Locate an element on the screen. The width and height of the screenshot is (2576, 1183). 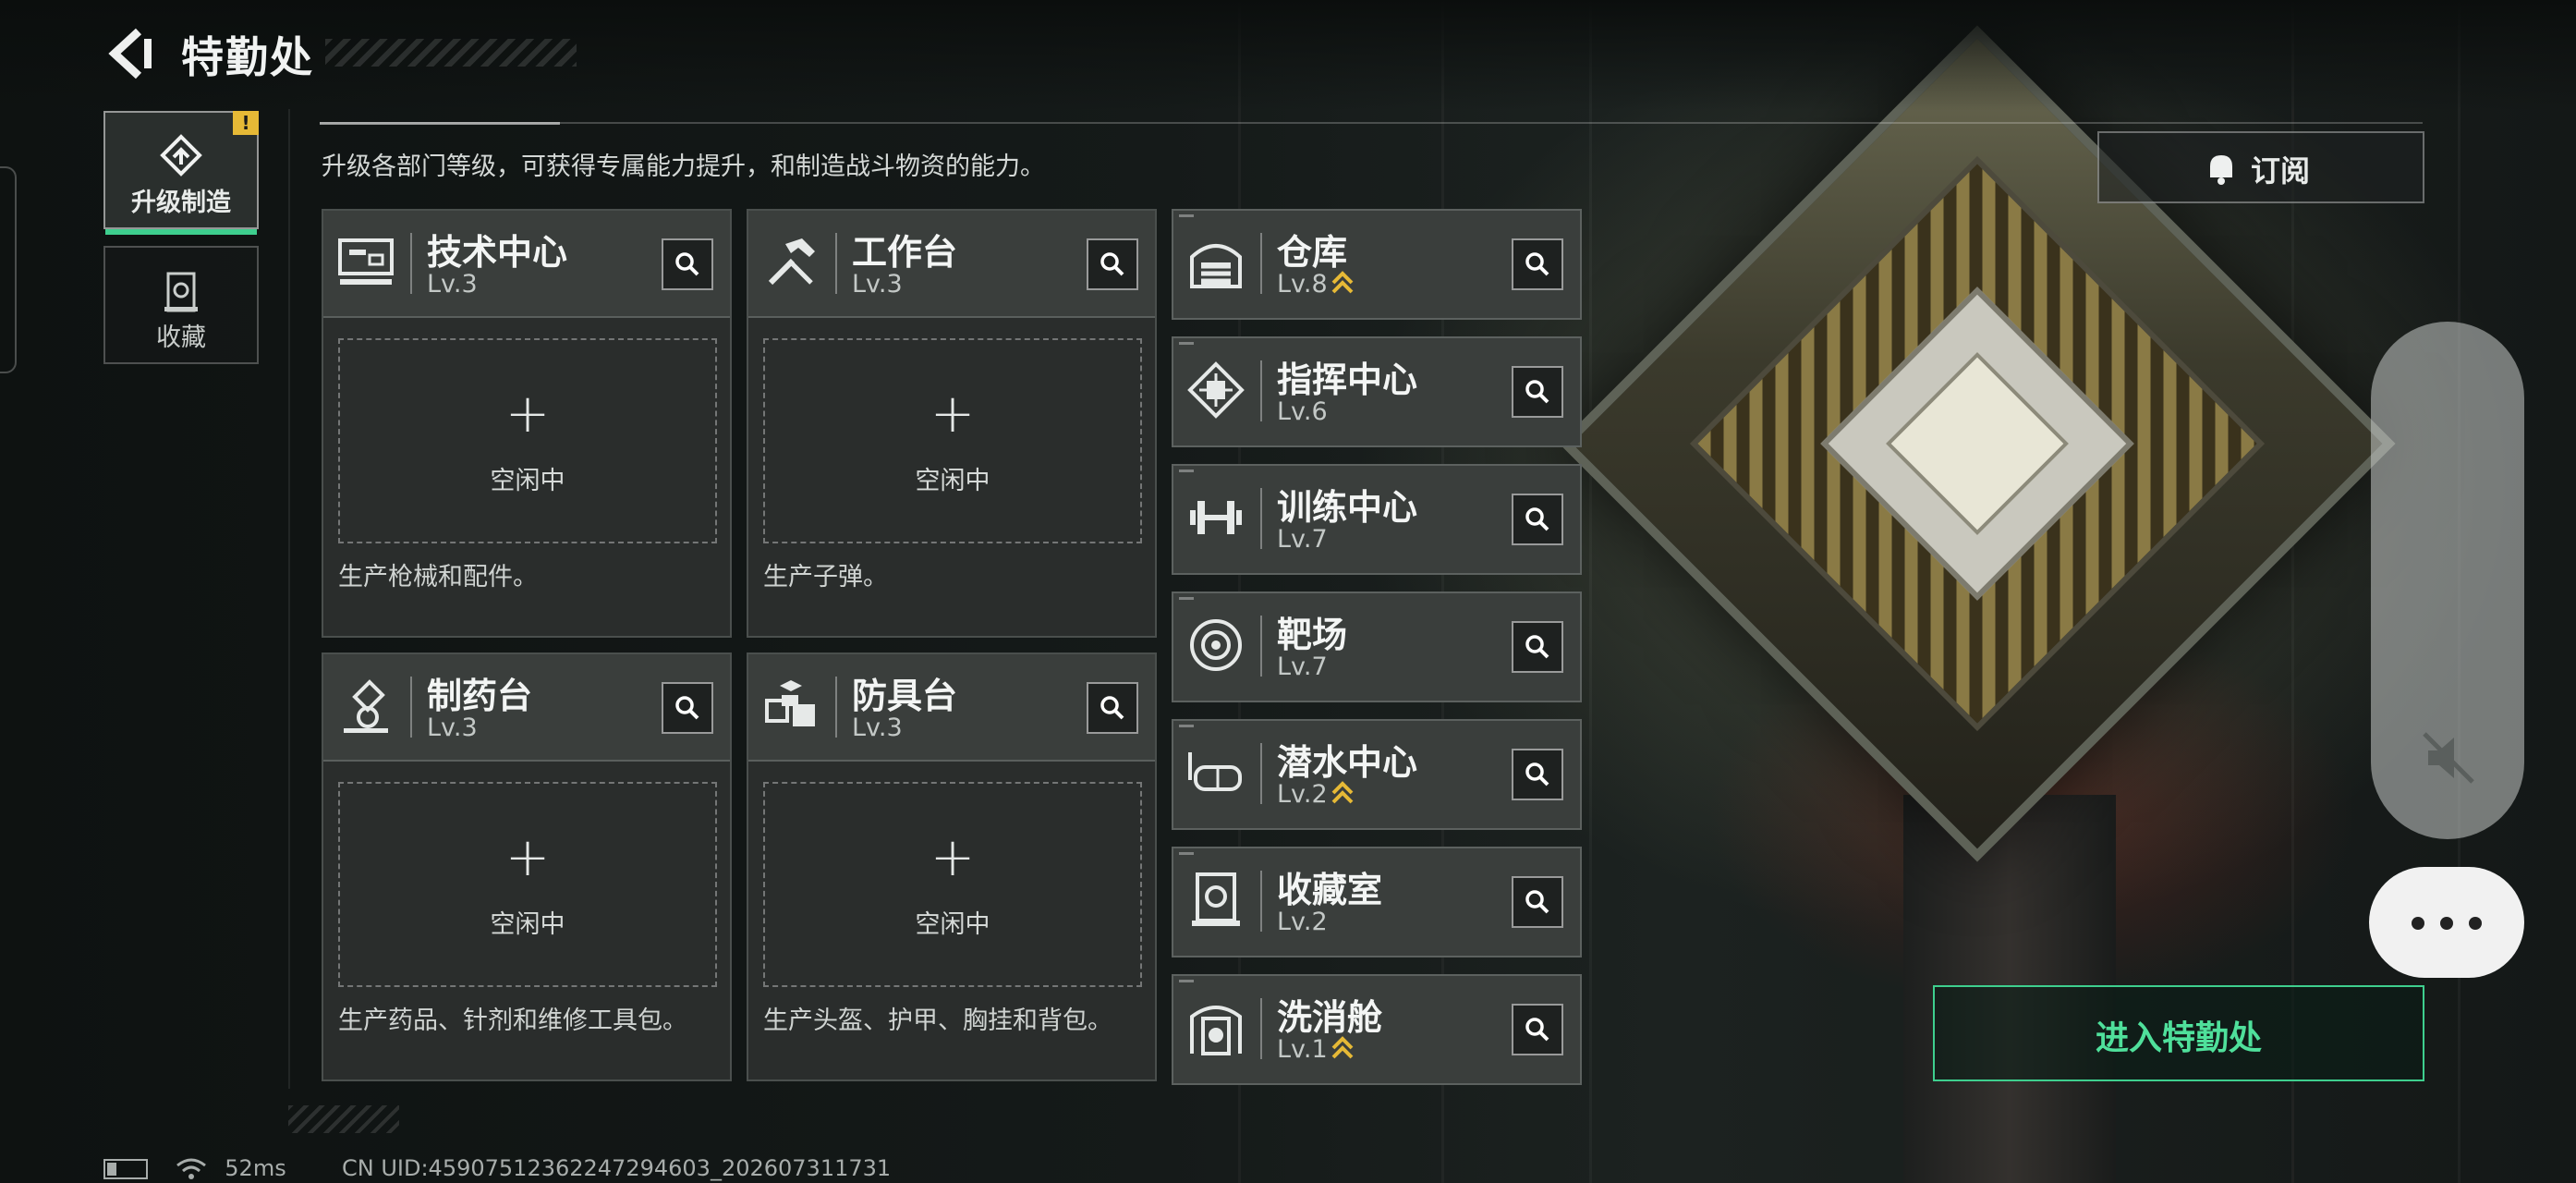
armor-bench-icon is located at coordinates (790, 703).